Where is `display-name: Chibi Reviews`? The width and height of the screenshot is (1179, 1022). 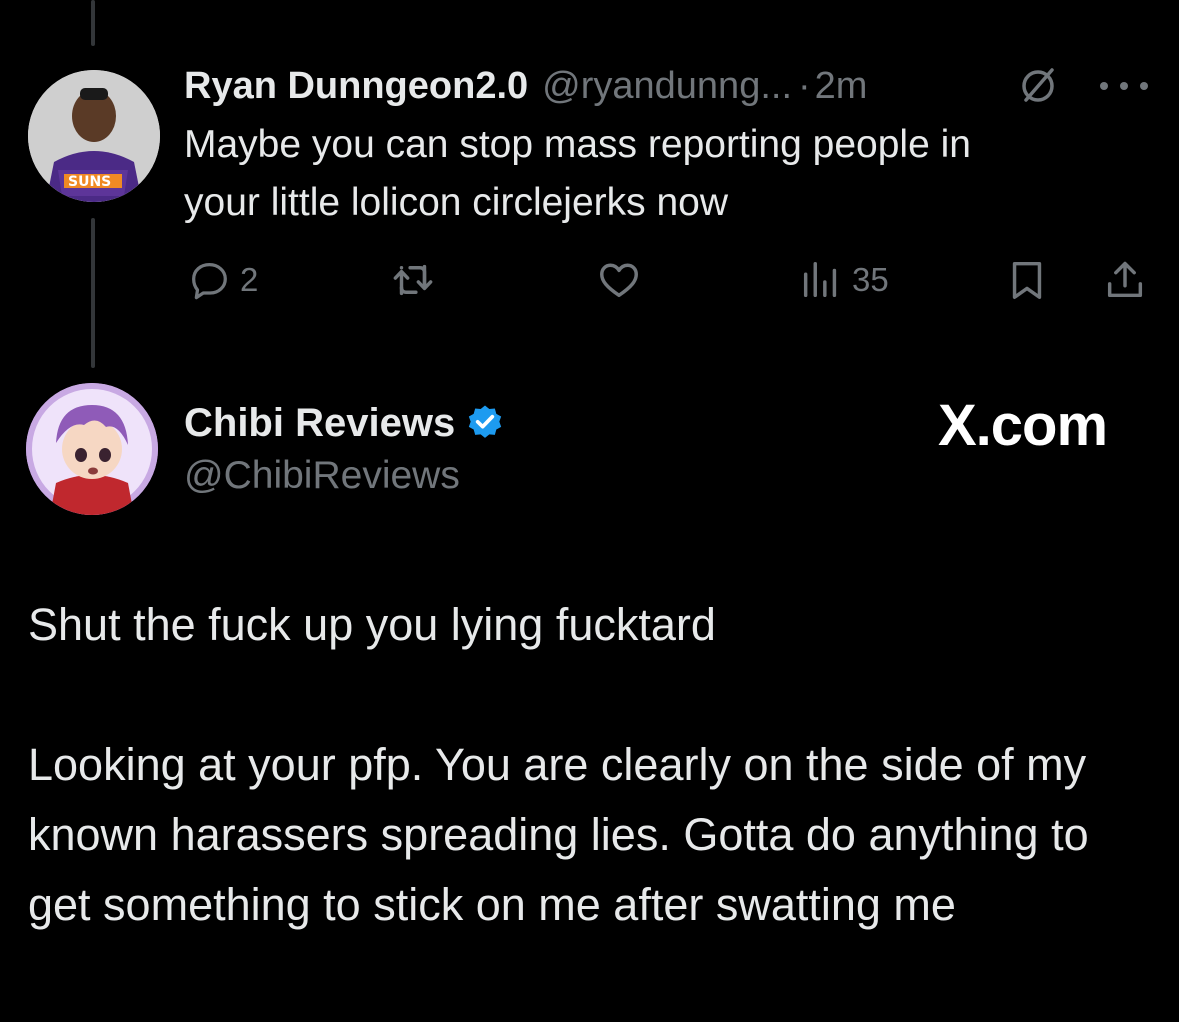 display-name: Chibi Reviews is located at coordinates (319, 423).